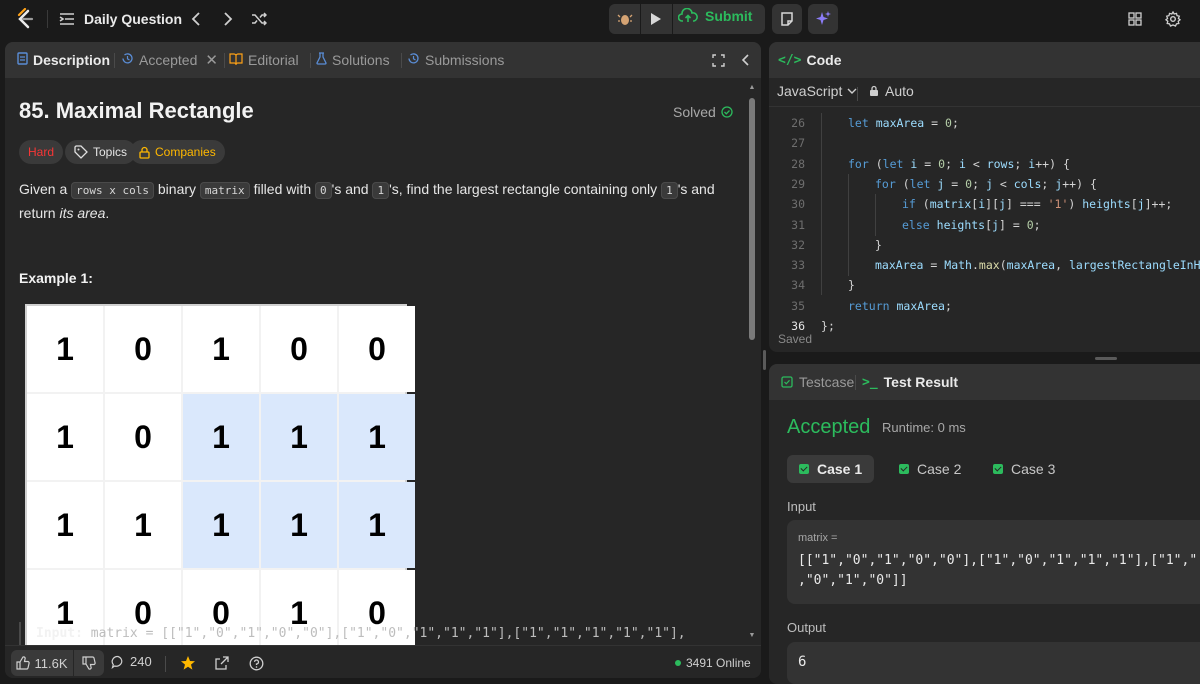 This screenshot has height=684, width=1200. What do you see at coordinates (752, 364) in the screenshot?
I see `description-scrollbar: ▲ ▼` at bounding box center [752, 364].